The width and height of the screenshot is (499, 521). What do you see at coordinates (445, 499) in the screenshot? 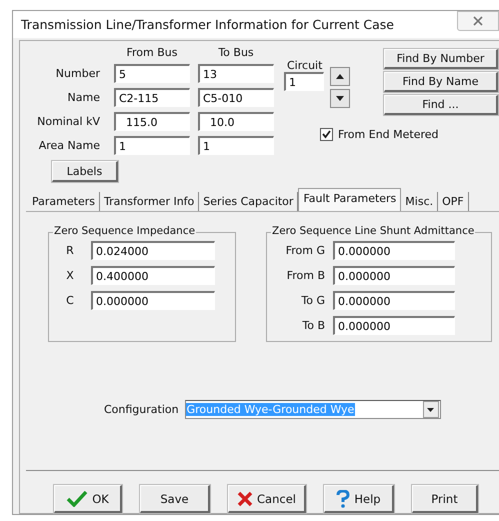
I see `dialog-button: Print` at bounding box center [445, 499].